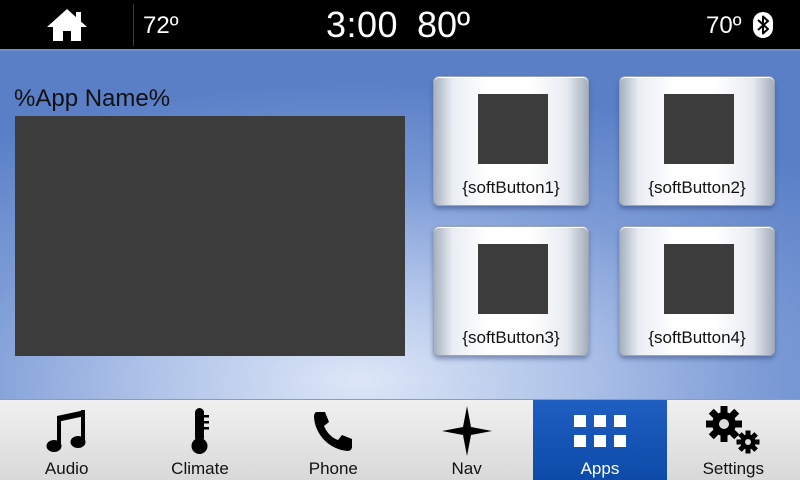  I want to click on app-name: %App Name%, so click(92, 98).